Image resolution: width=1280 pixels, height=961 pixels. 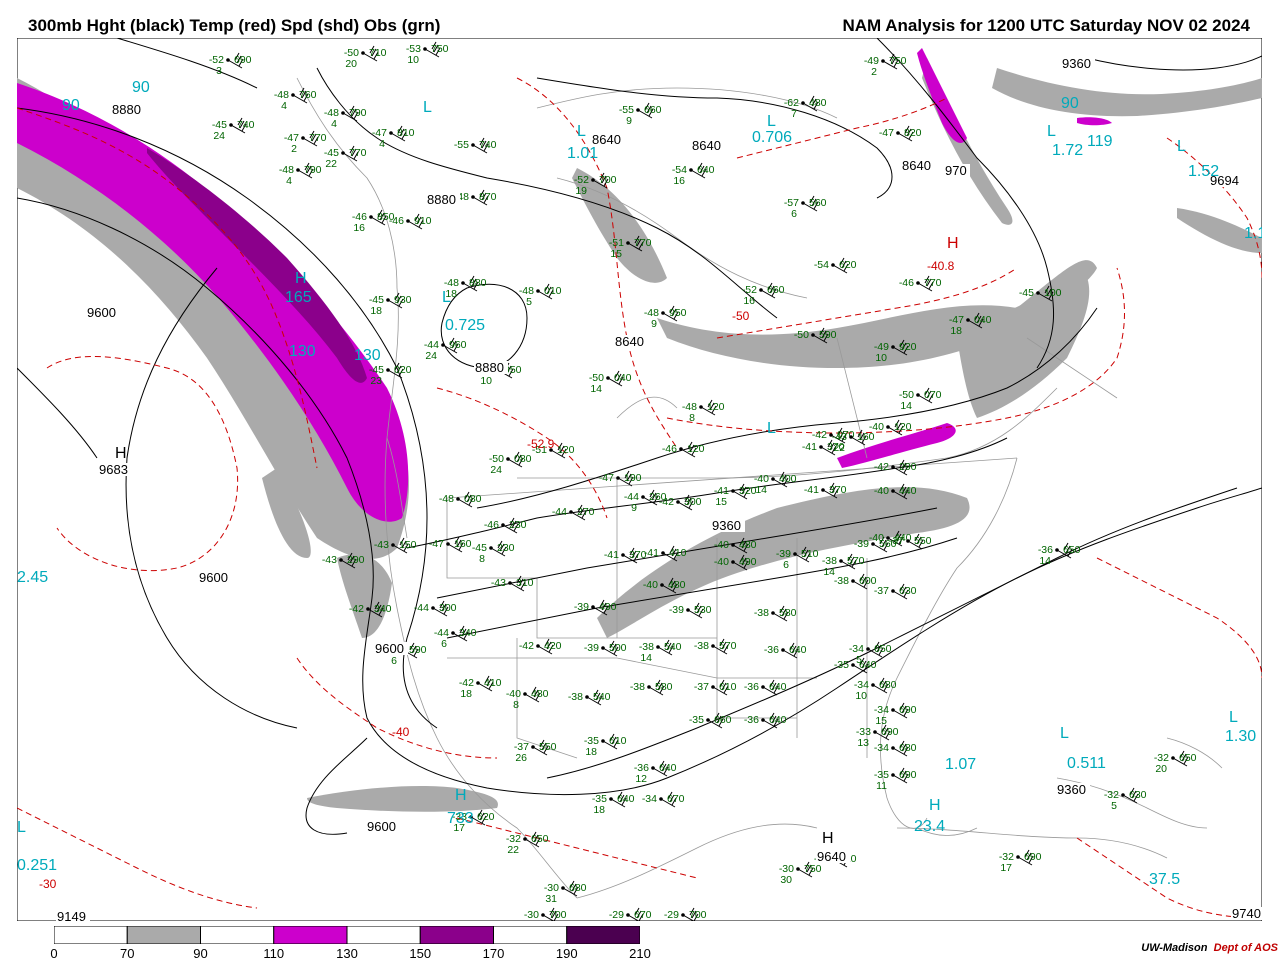 I want to click on credit-label: UW-Madison Dept of AOS, so click(x=1209, y=948).